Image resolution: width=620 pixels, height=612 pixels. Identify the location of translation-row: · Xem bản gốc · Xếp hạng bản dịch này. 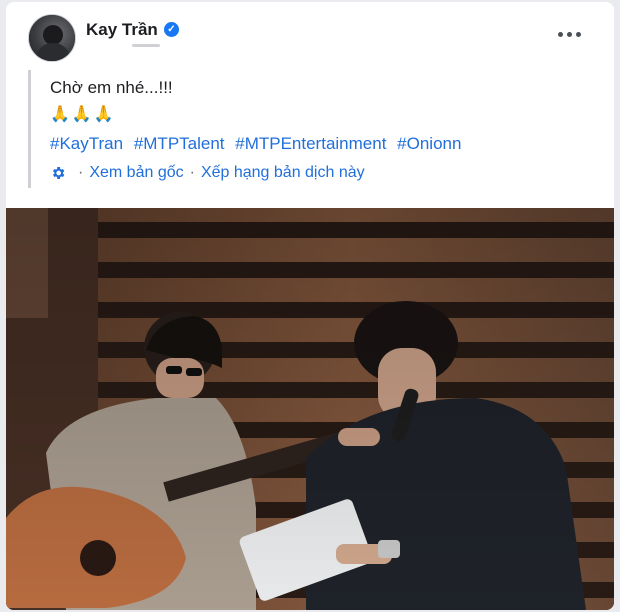
(207, 173).